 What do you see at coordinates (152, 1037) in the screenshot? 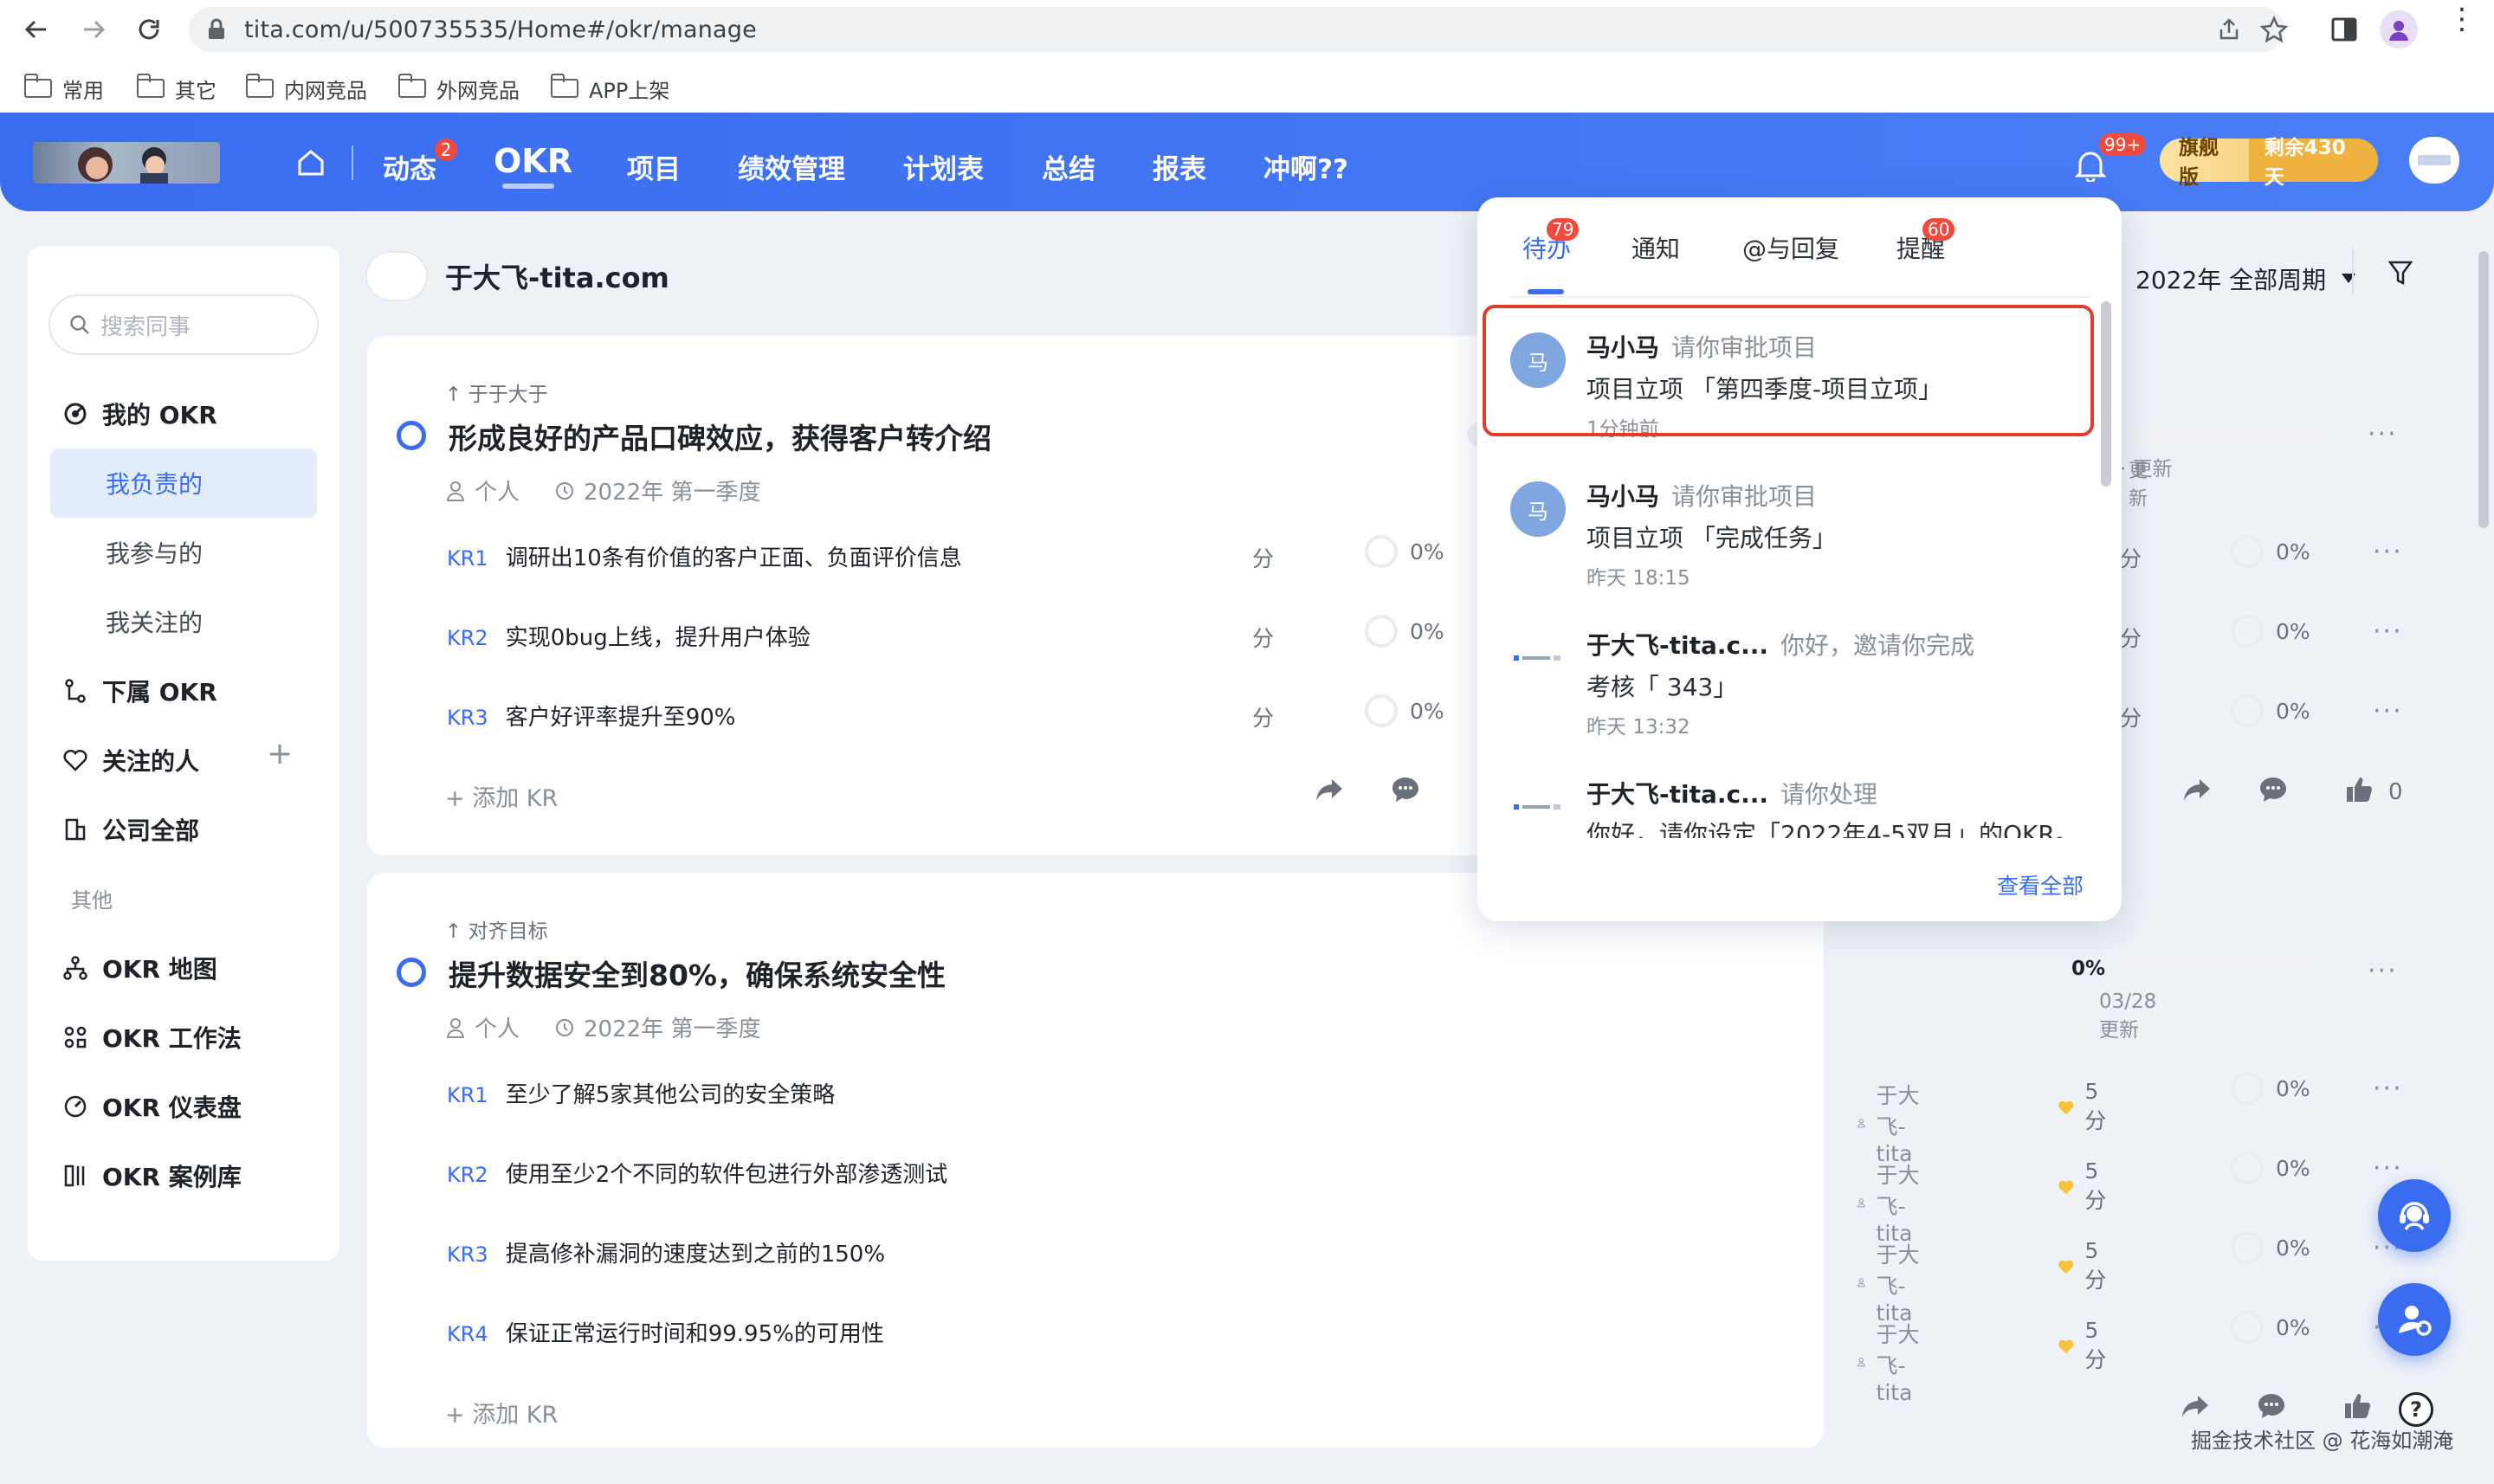
I see `sidebar-okr-method: OKR 工作法` at bounding box center [152, 1037].